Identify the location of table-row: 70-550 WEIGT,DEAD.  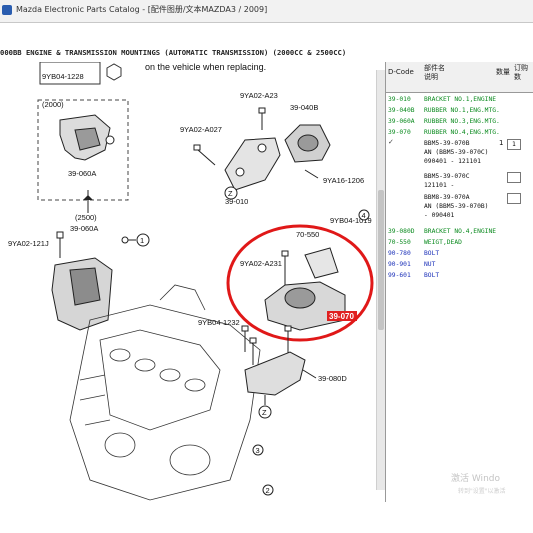
(459, 242).